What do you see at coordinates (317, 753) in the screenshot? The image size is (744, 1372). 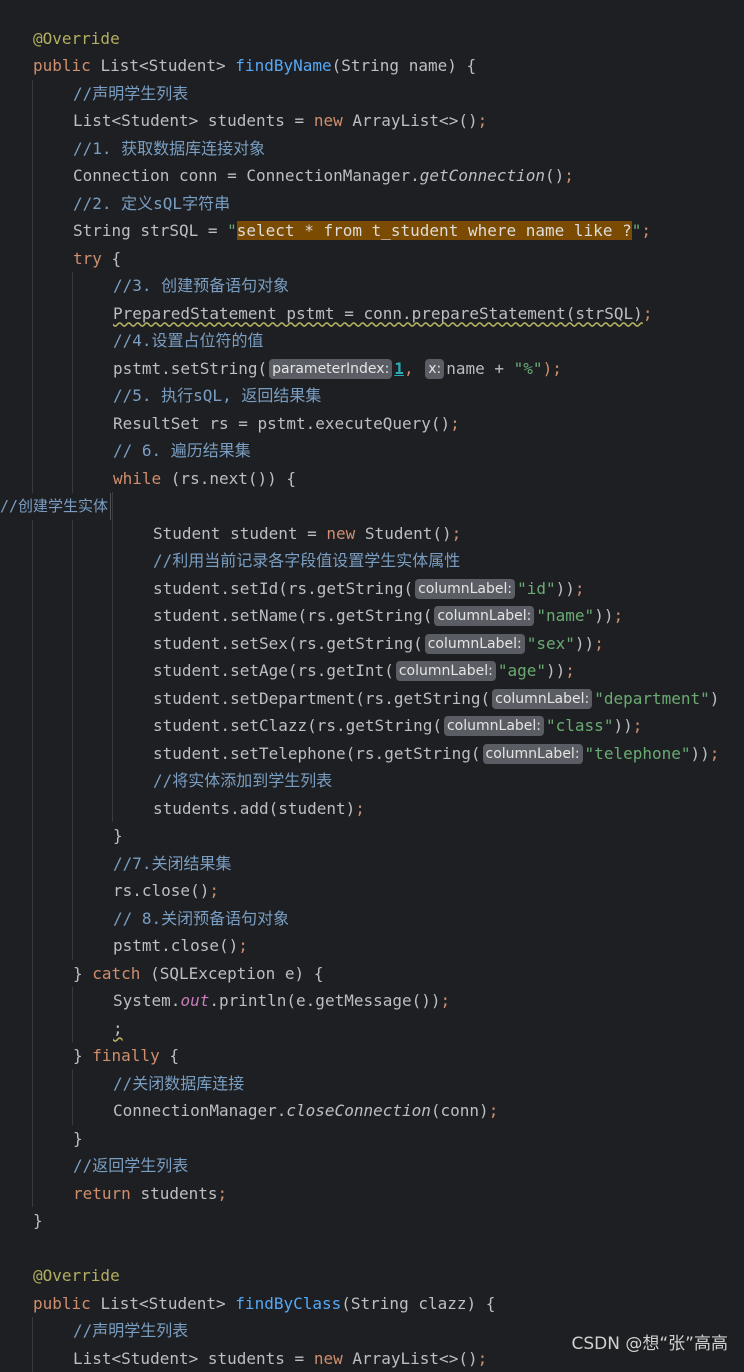 I see `code-token: student.setTelephone(rs.getString(` at bounding box center [317, 753].